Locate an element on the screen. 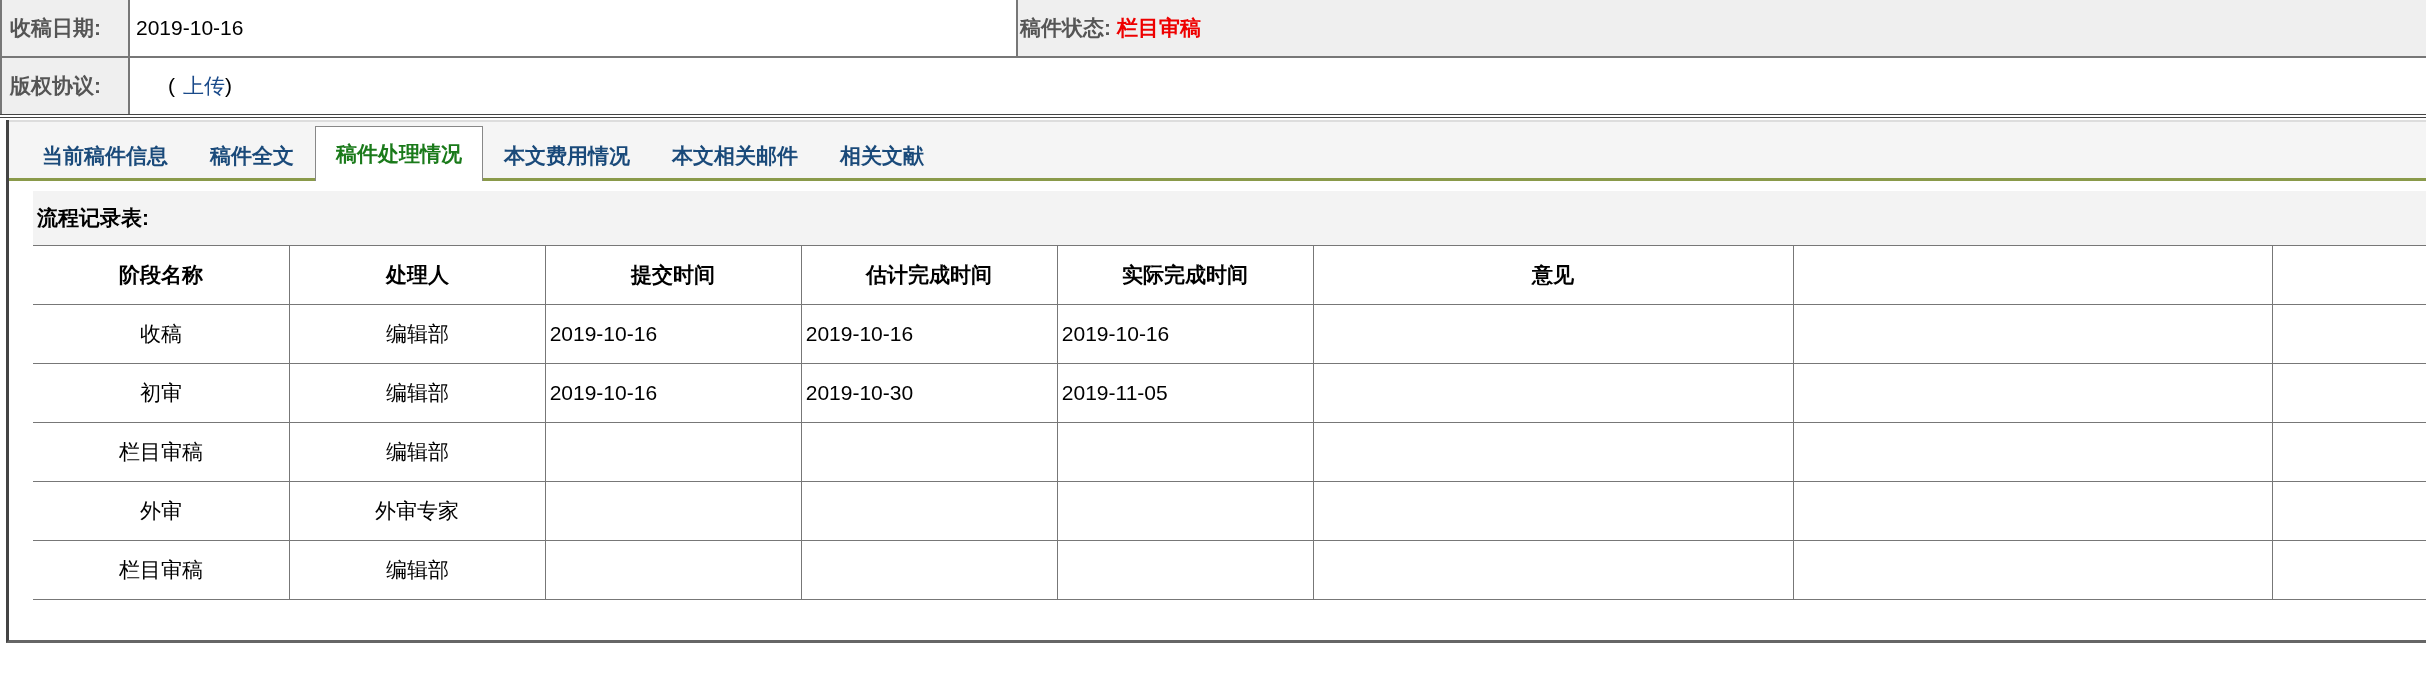 This screenshot has height=698, width=2426. table-cell: 2019-11-05 is located at coordinates (1114, 392).